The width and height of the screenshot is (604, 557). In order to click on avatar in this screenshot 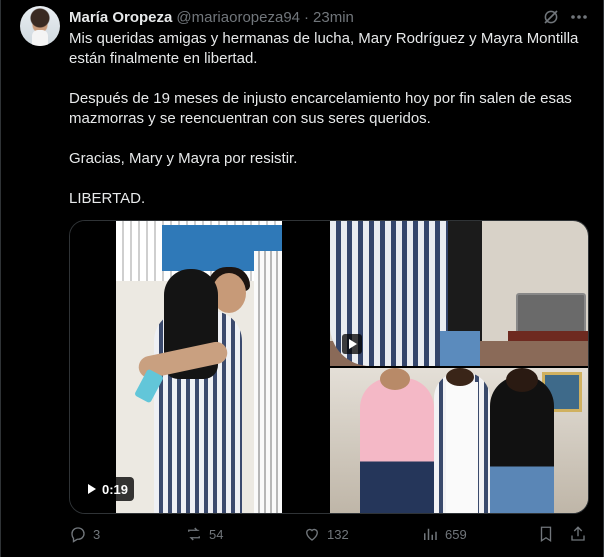, I will do `click(40, 26)`.